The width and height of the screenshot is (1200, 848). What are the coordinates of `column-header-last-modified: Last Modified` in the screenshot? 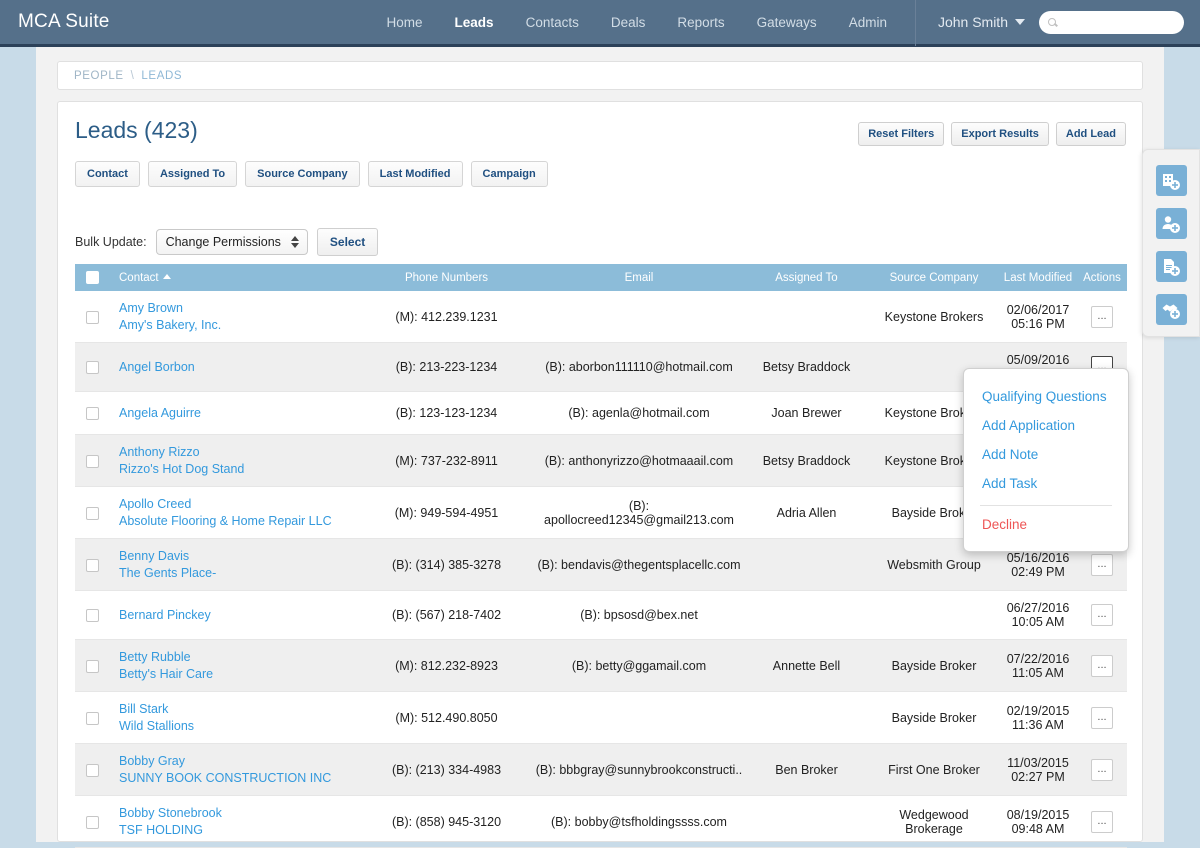 It's located at (1038, 277).